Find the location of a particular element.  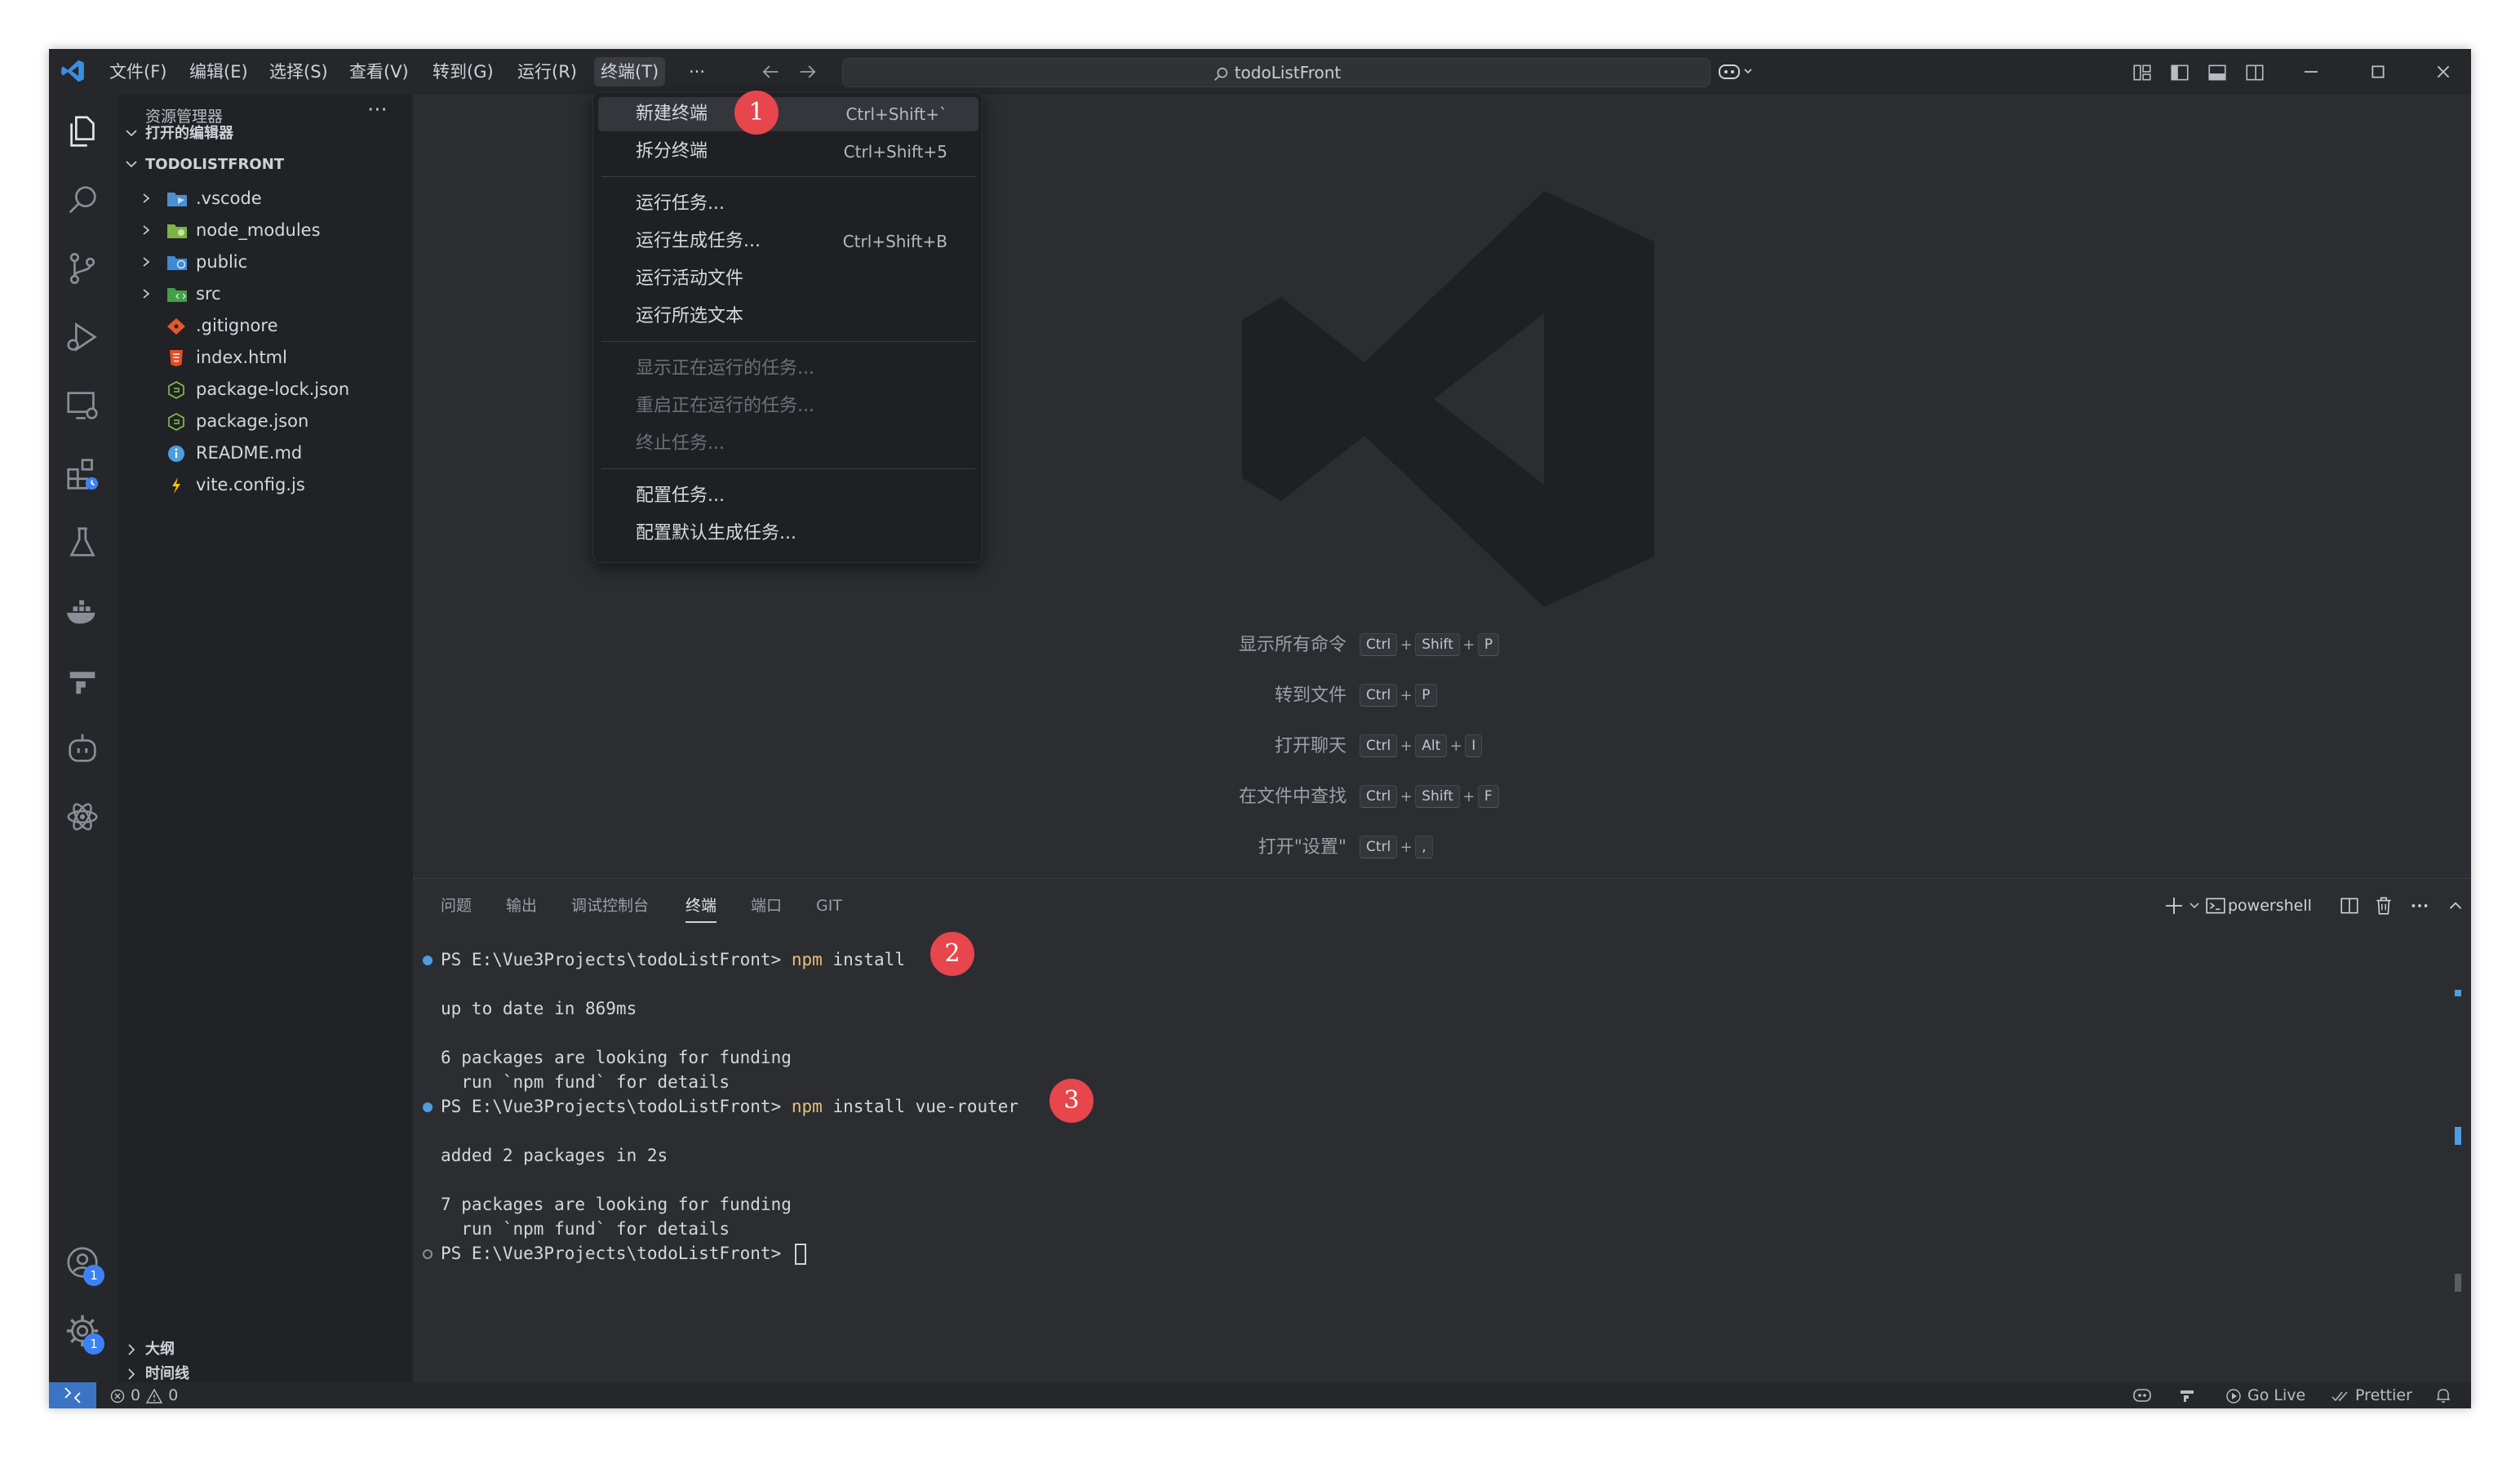

arrow-left-icon is located at coordinates (770, 71).